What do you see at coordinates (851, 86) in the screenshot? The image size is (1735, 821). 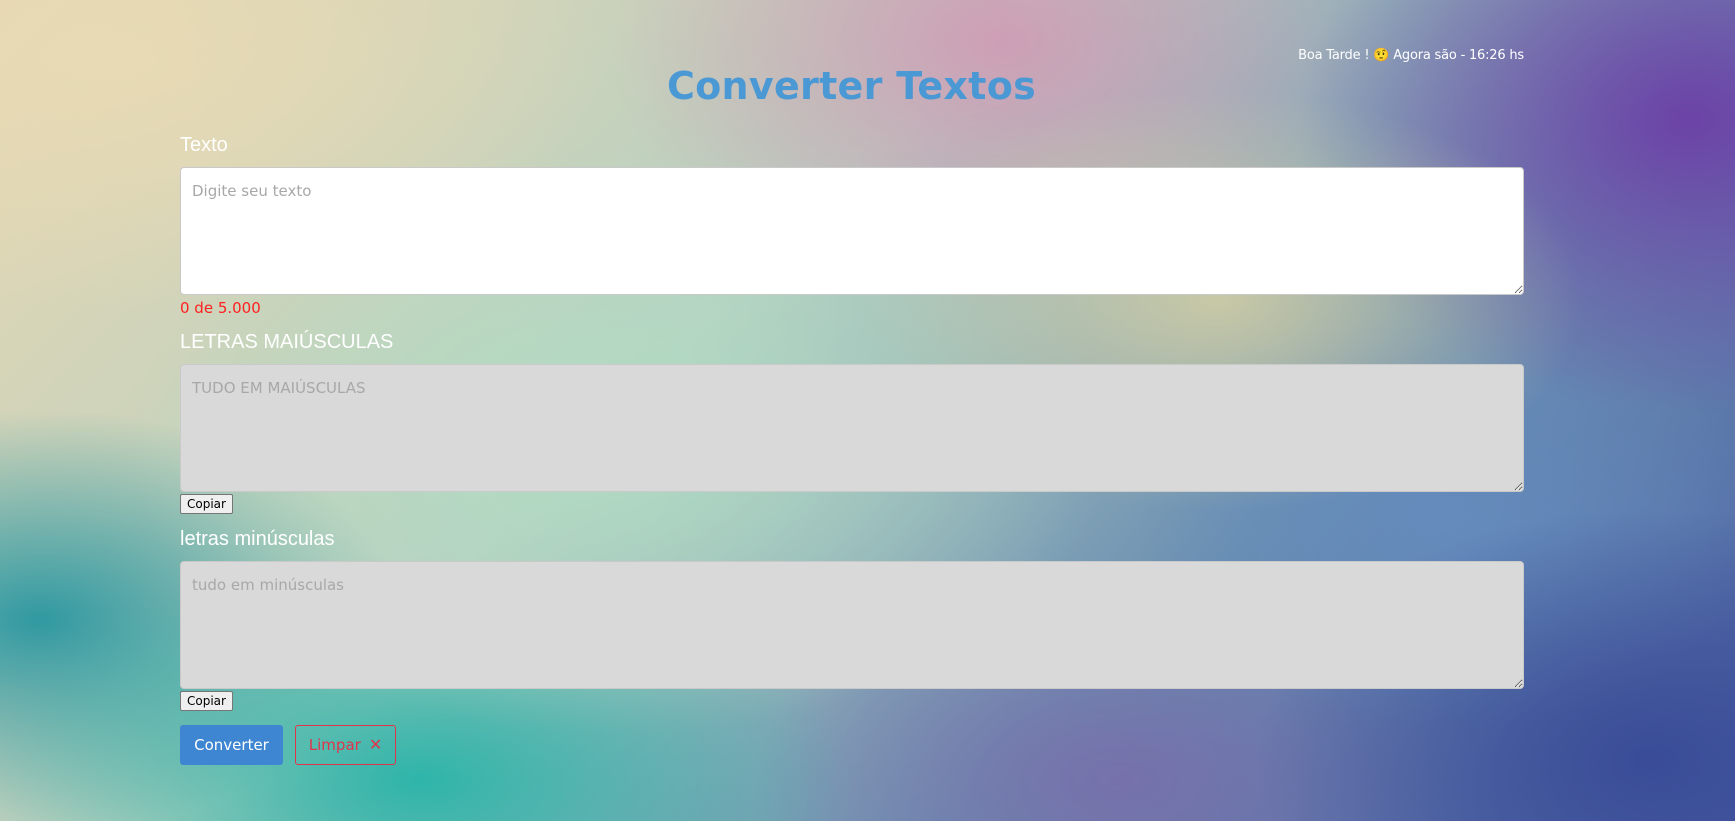 I see `page-title: Converter Textos` at bounding box center [851, 86].